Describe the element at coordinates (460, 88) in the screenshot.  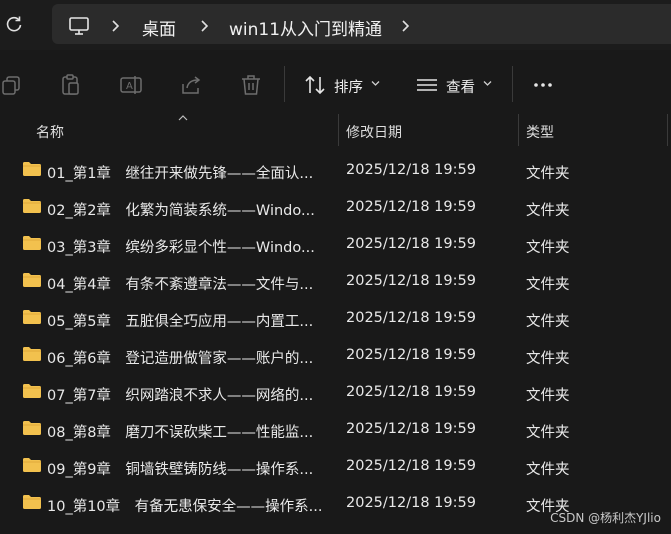
I see `view-label: 查看` at that location.